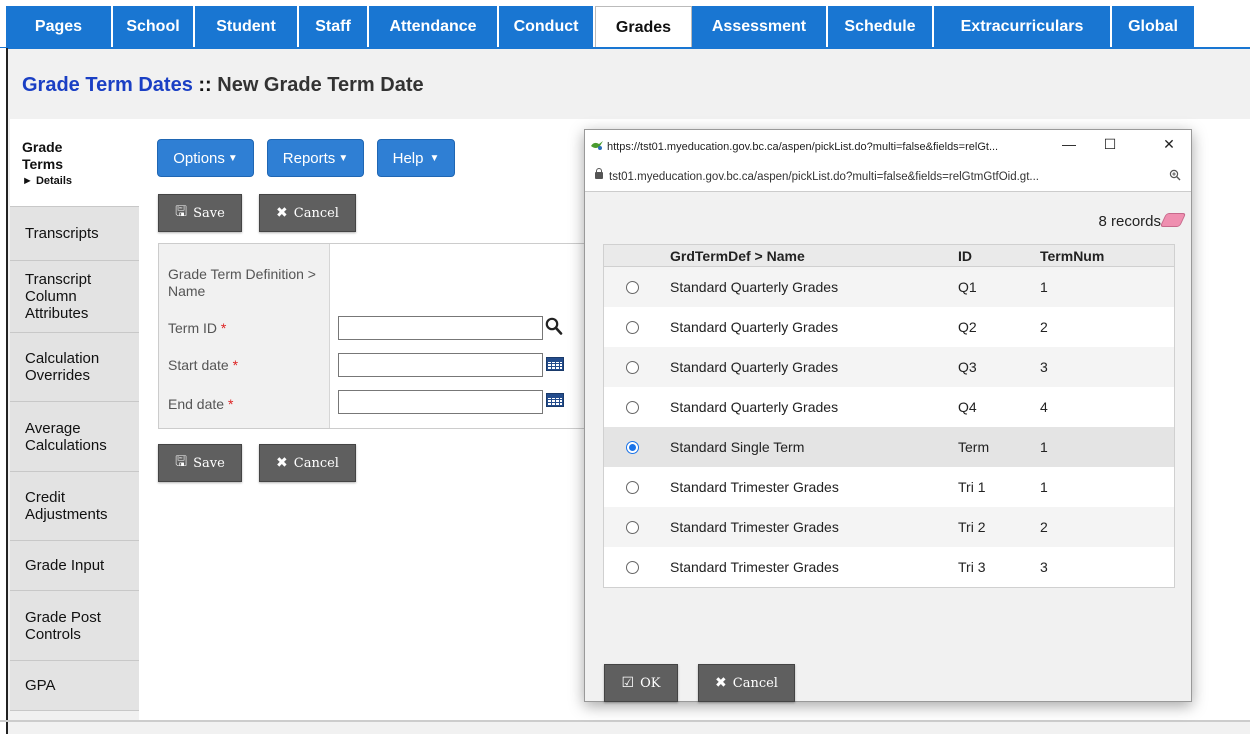 This screenshot has height=734, width=1250. I want to click on table-row: Standard Quarterly Grades Q4 4, so click(889, 407).